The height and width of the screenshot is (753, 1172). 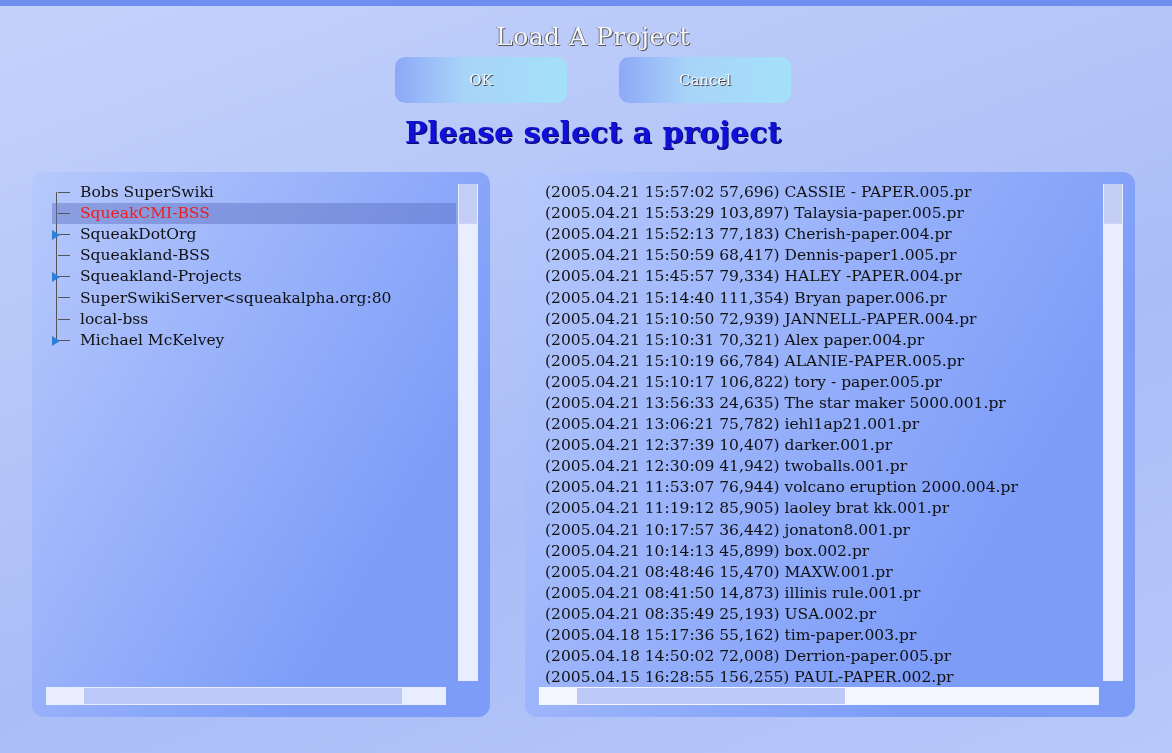 I want to click on project-item: (2005.04.21 15:45:57 79,334) HALEY -PAPER.004.pr, so click(x=823, y=277).